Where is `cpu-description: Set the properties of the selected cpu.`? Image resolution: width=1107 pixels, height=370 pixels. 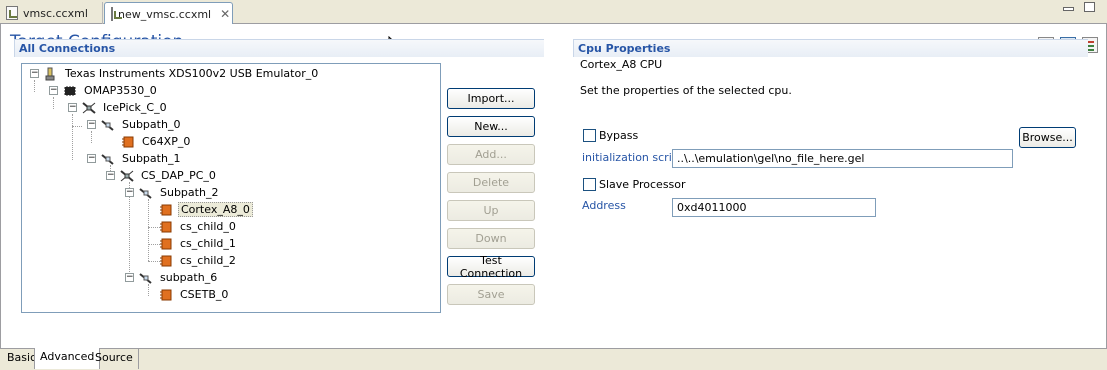
cpu-description: Set the properties of the selected cpu. is located at coordinates (686, 90).